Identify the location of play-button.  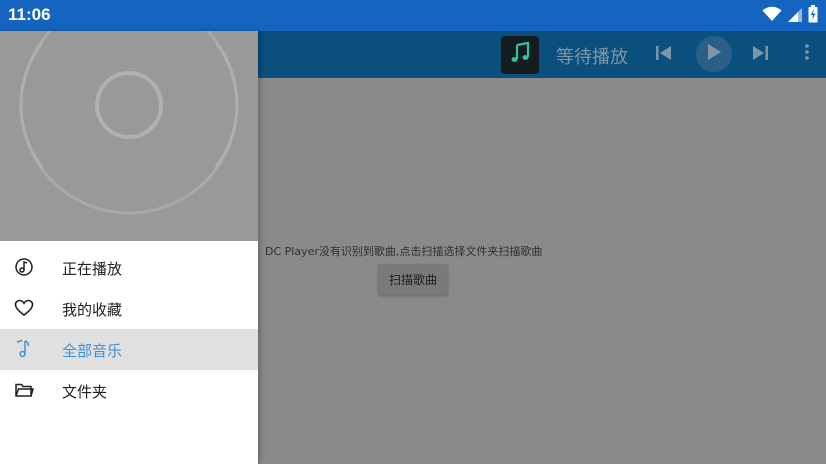
(714, 54).